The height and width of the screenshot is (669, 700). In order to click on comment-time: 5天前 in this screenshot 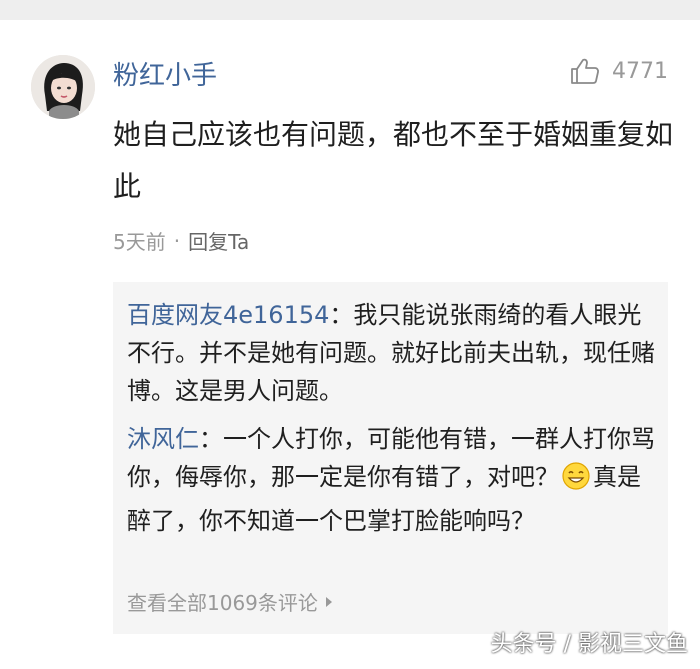, I will do `click(139, 242)`.